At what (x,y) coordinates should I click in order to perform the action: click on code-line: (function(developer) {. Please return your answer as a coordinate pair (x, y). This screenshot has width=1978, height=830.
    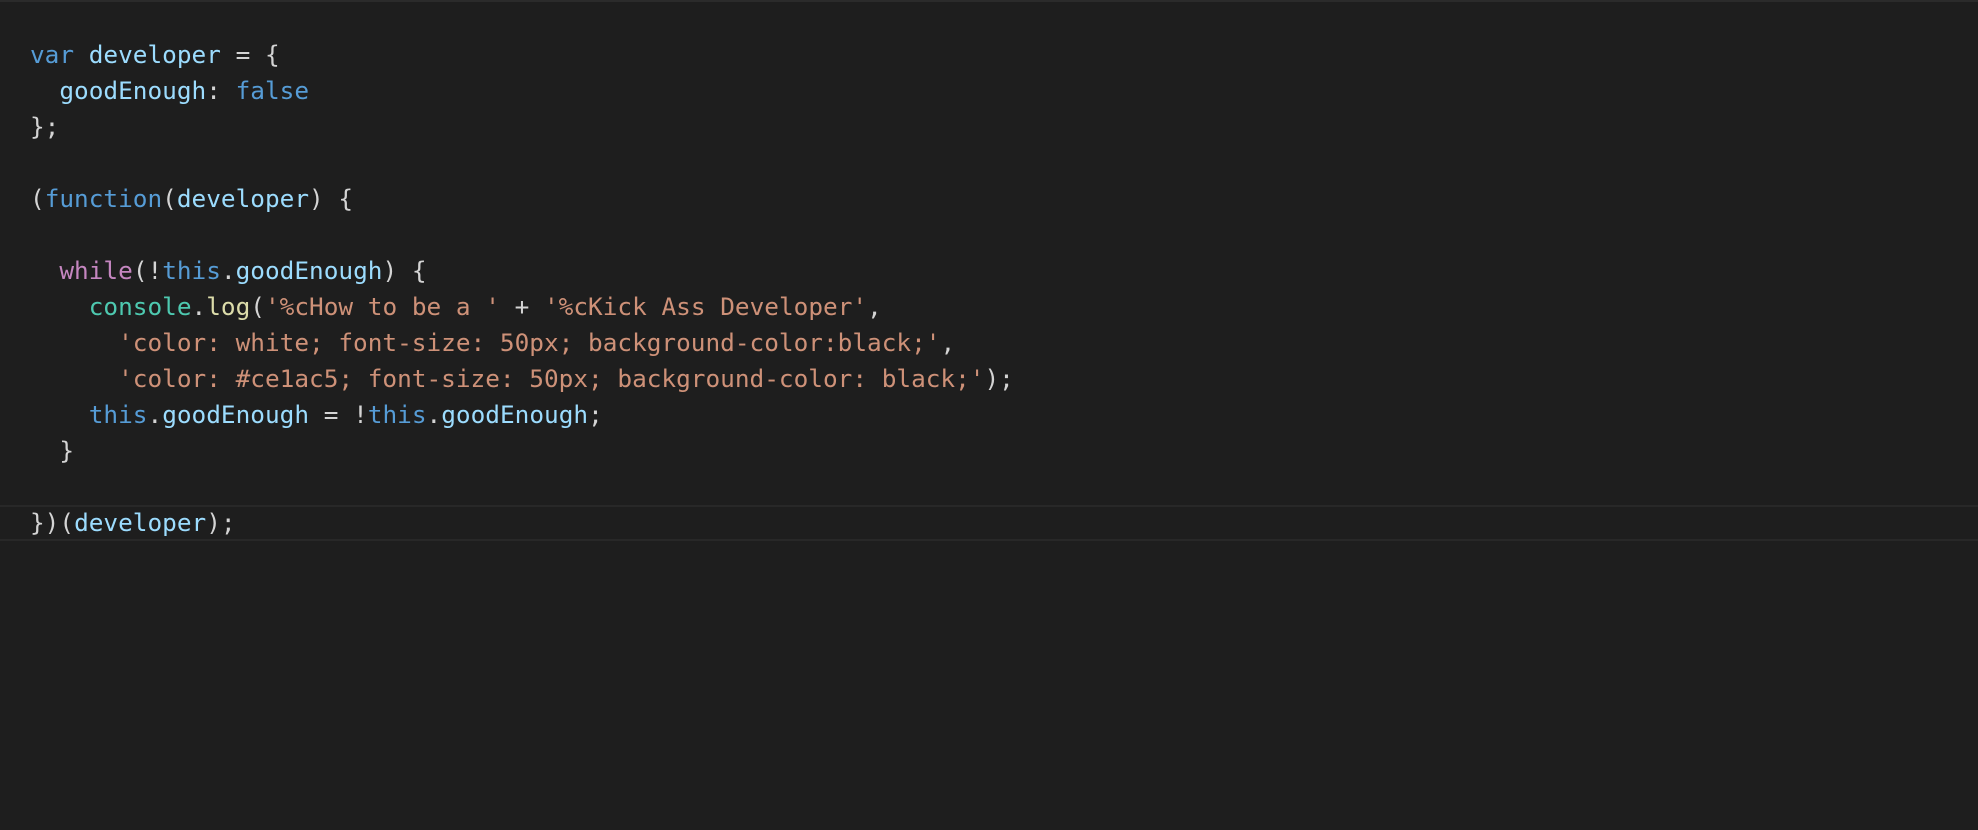
    Looking at the image, I should click on (989, 199).